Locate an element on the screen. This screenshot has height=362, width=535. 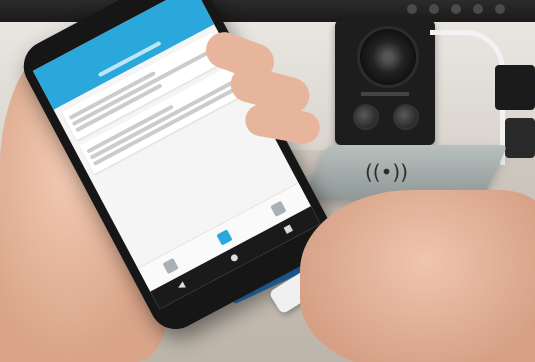
recent-apps-icon: ■ is located at coordinates (288, 229).